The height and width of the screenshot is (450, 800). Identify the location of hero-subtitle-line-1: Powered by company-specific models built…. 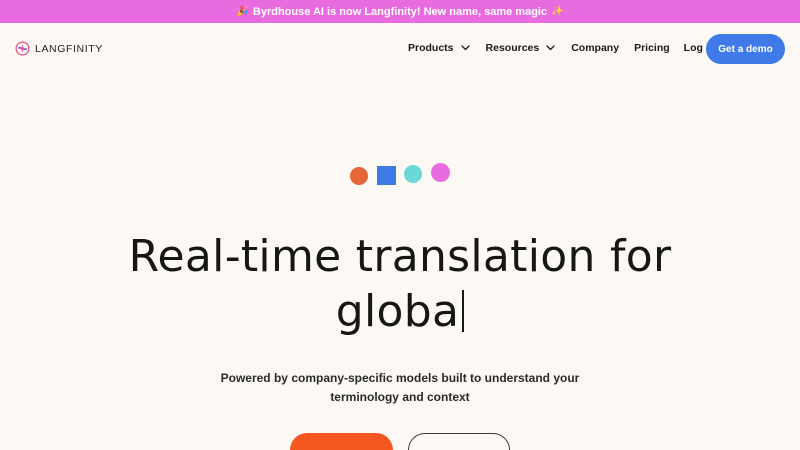
(400, 378).